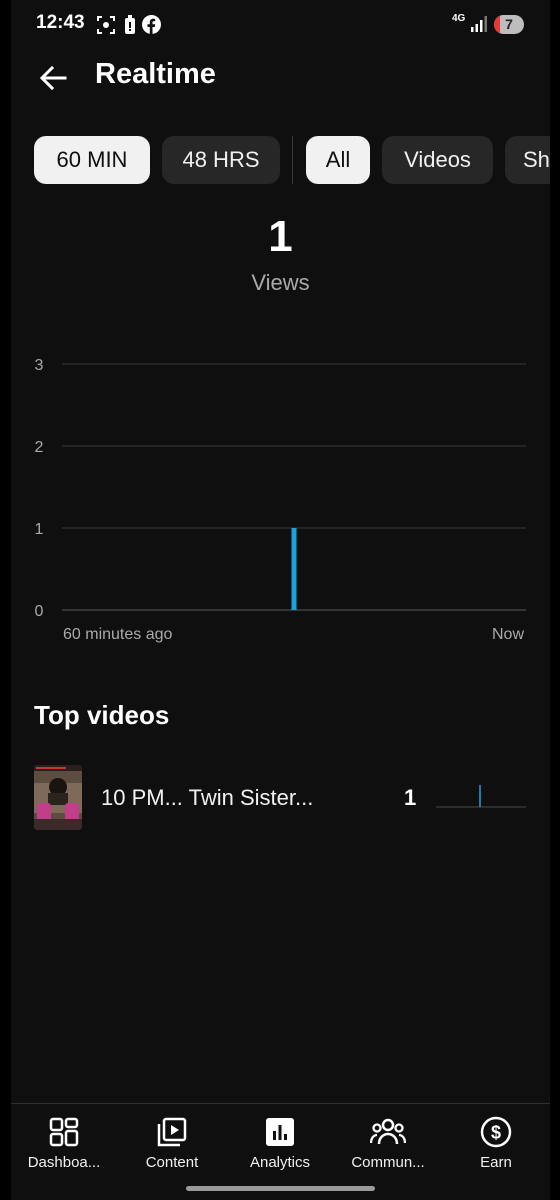 This screenshot has height=1200, width=560. Describe the element at coordinates (39, 365) in the screenshot. I see `chart-y-tick-label: 3` at that location.